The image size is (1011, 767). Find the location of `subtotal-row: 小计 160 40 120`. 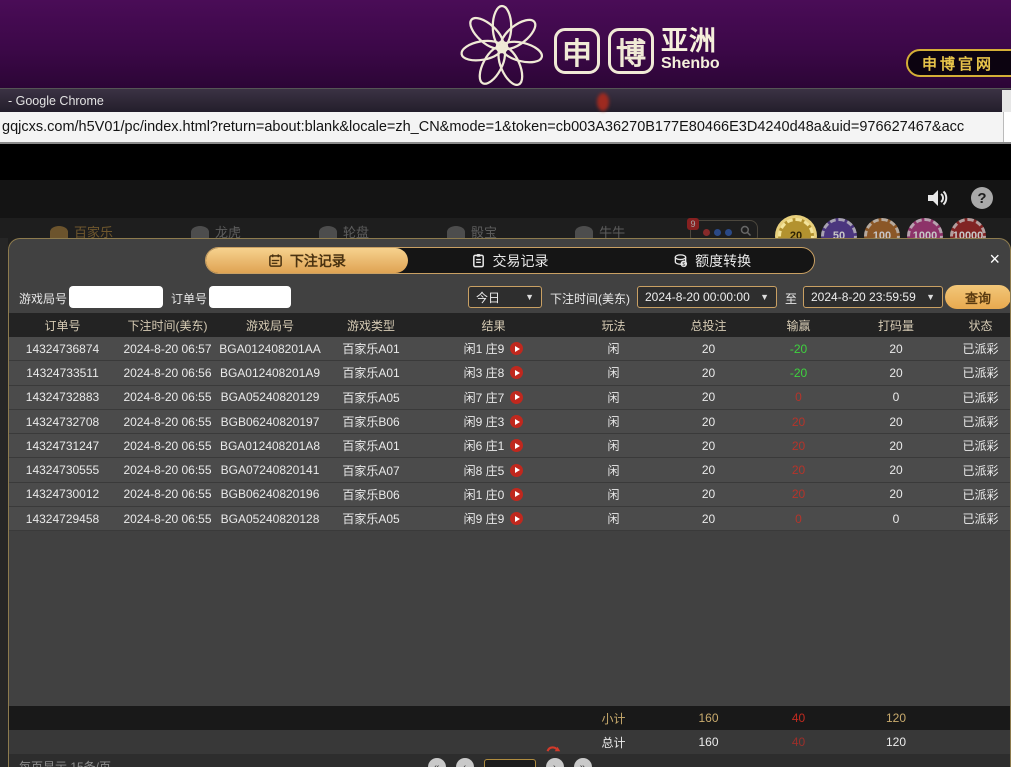

subtotal-row: 小计 160 40 120 is located at coordinates (509, 718).